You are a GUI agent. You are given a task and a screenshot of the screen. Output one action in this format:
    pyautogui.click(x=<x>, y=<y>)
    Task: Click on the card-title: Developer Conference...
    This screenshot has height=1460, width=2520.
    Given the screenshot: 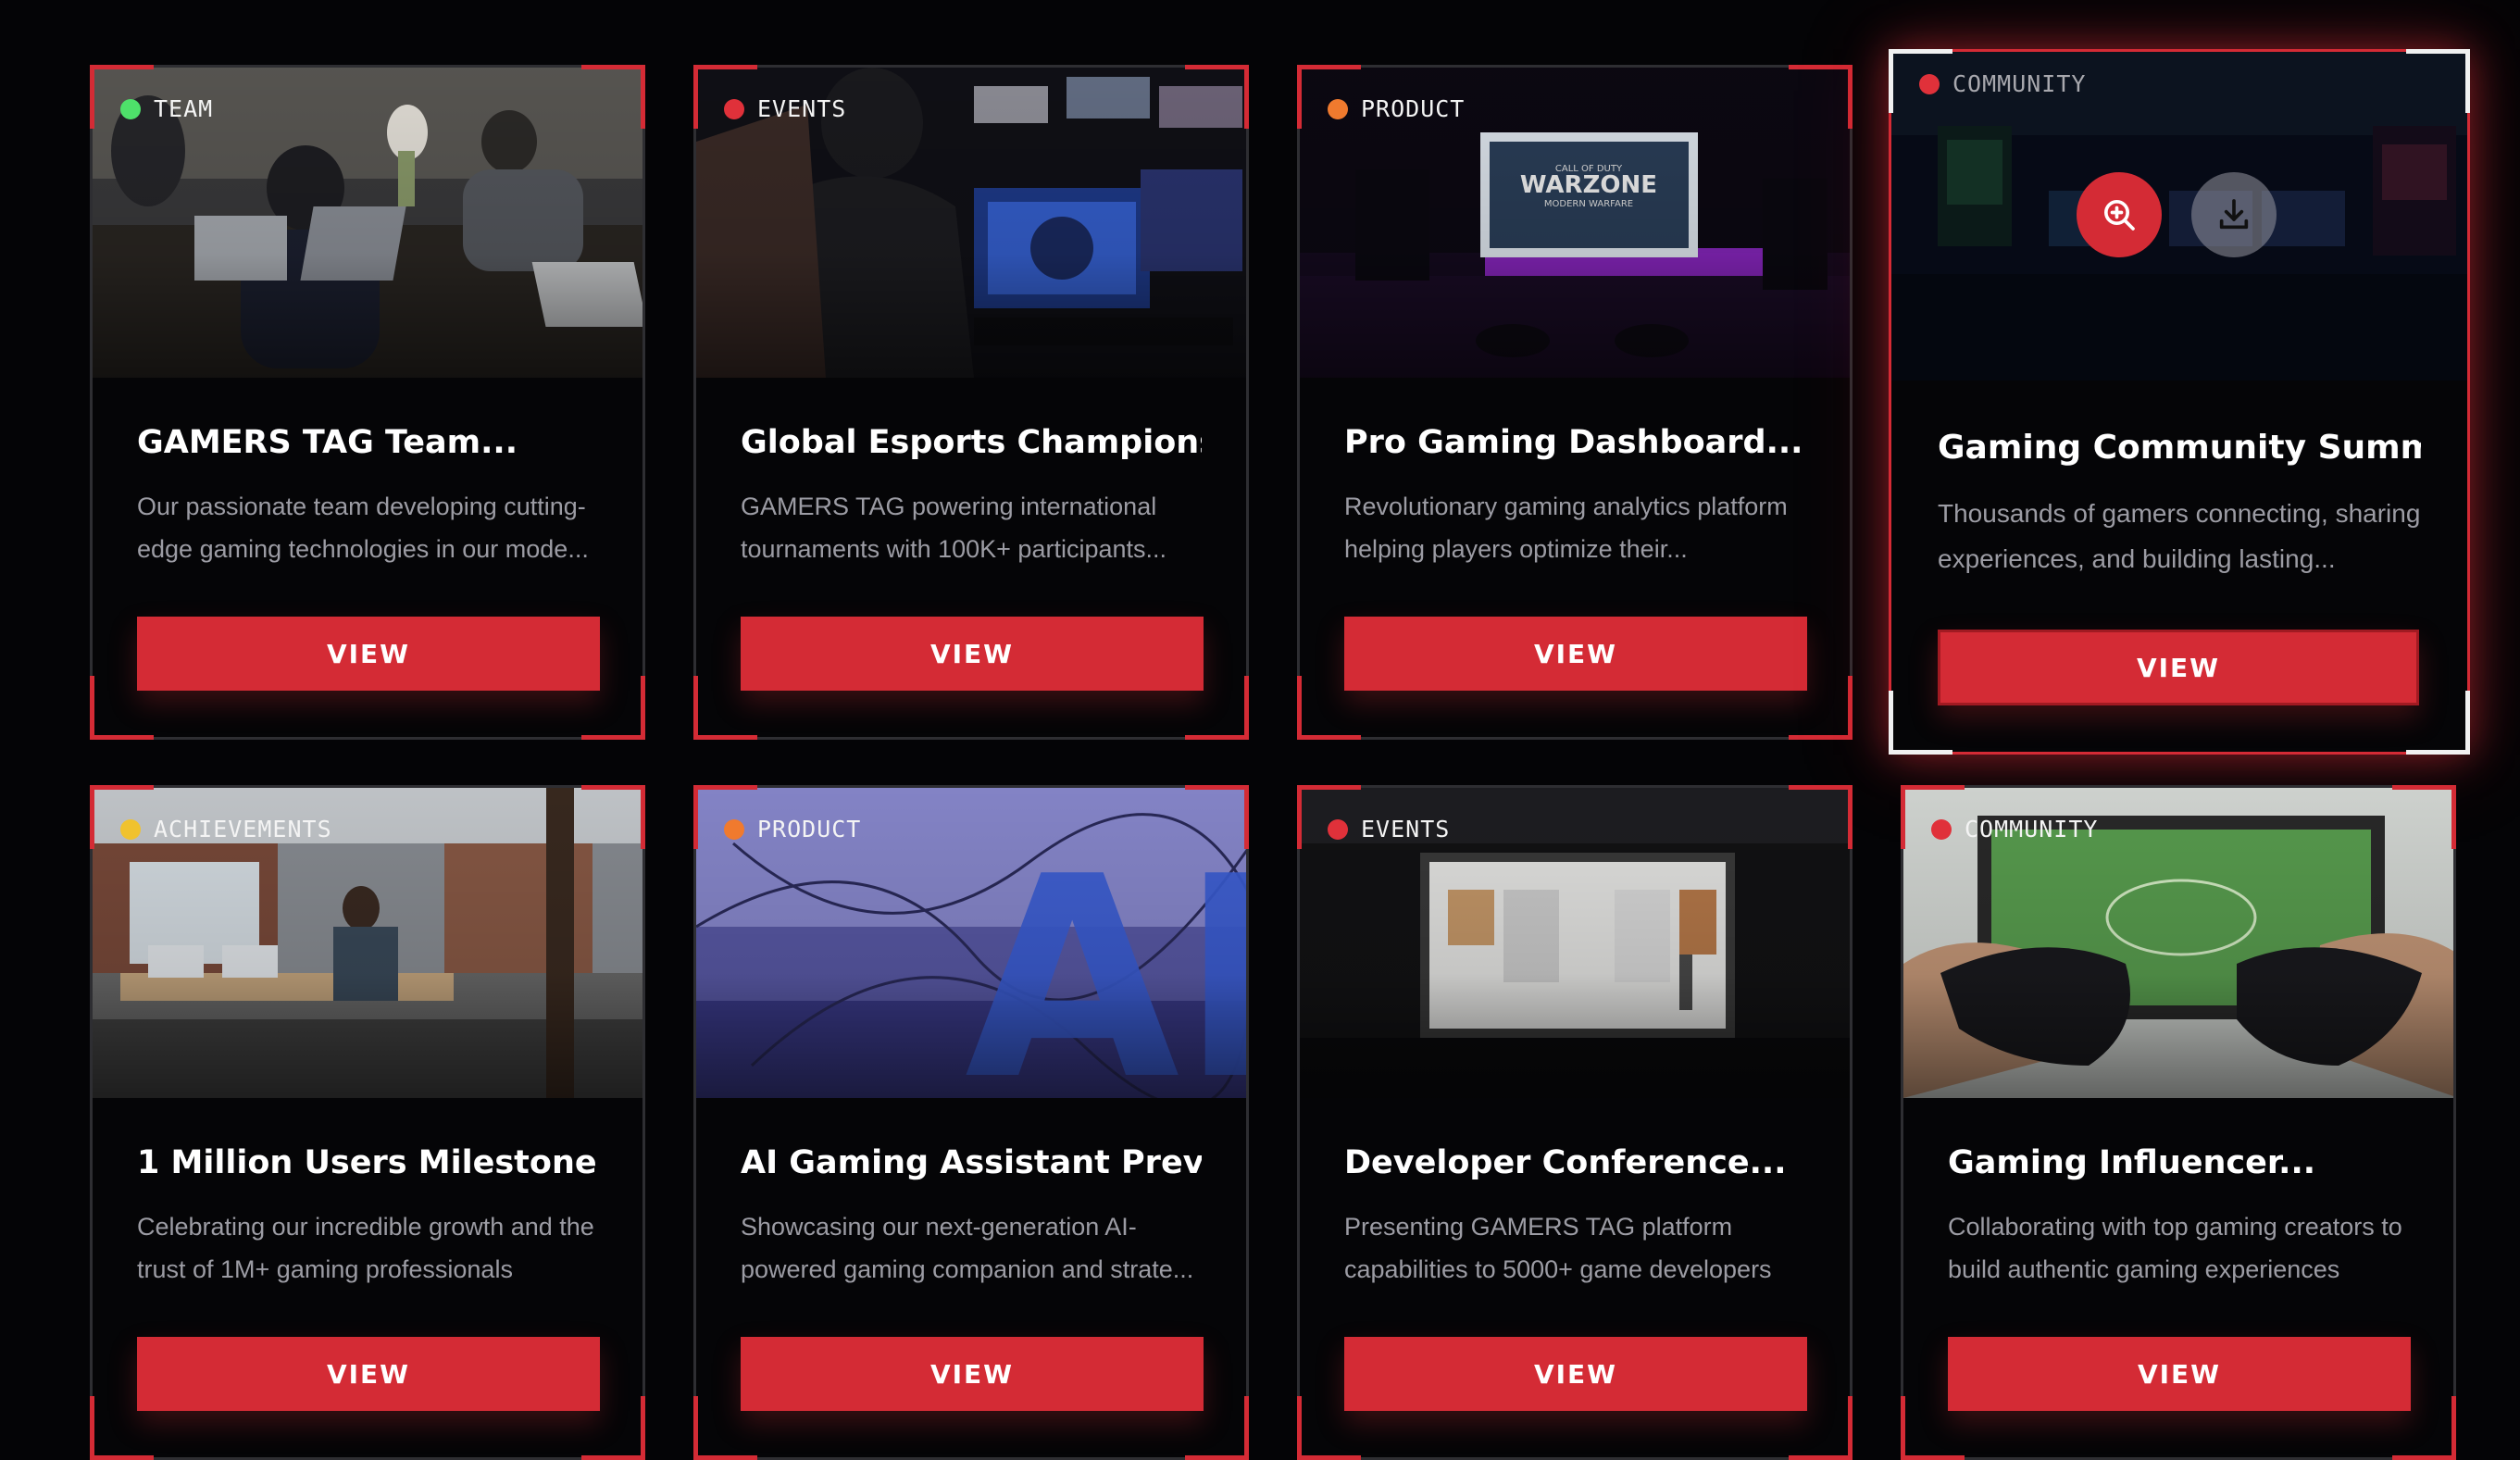 What is the action you would take?
    pyautogui.click(x=1565, y=1162)
    